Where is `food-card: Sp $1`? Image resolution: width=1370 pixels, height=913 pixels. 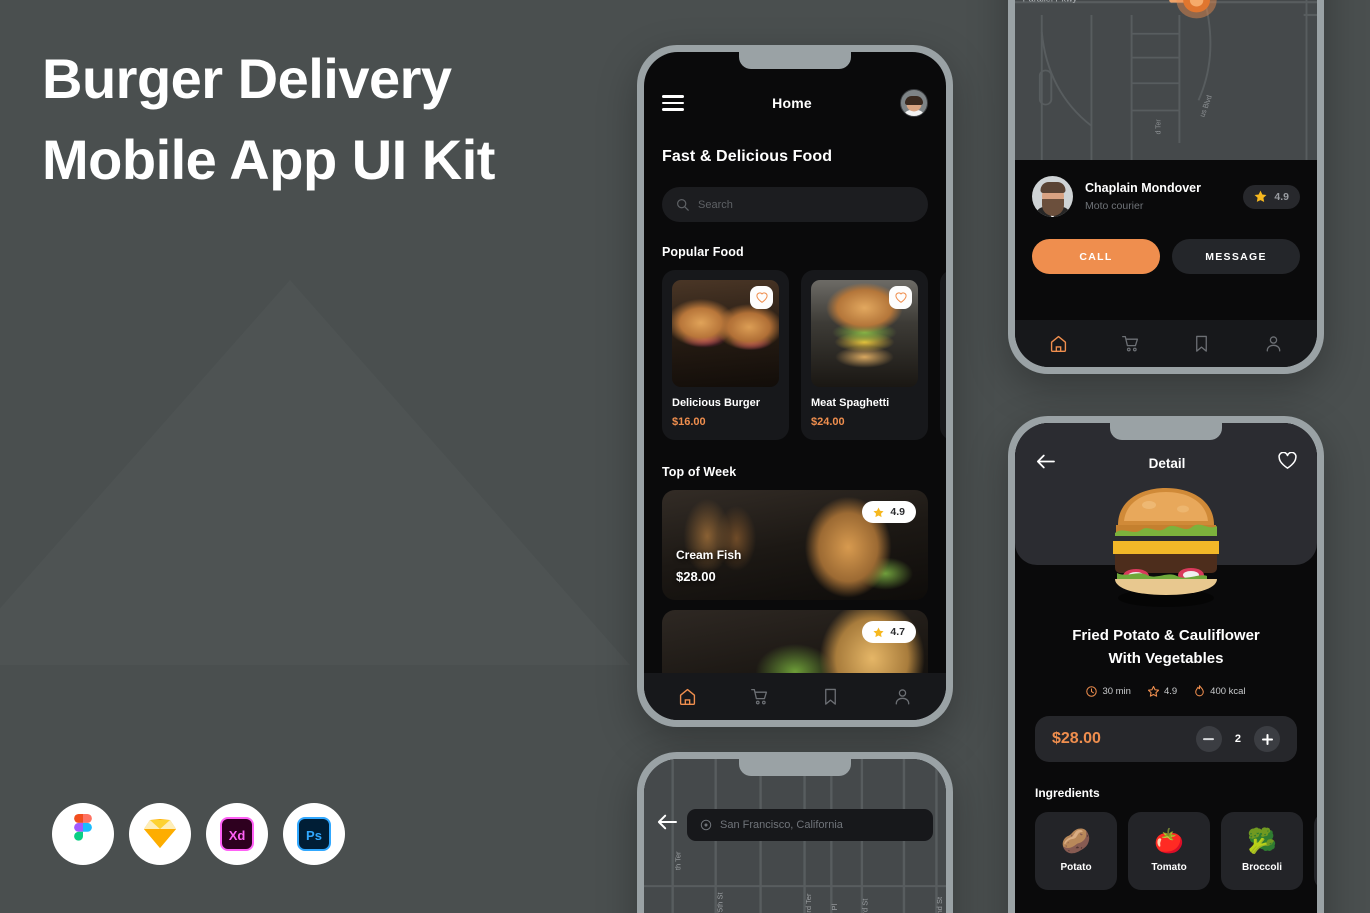 food-card: Sp $1 is located at coordinates (943, 355).